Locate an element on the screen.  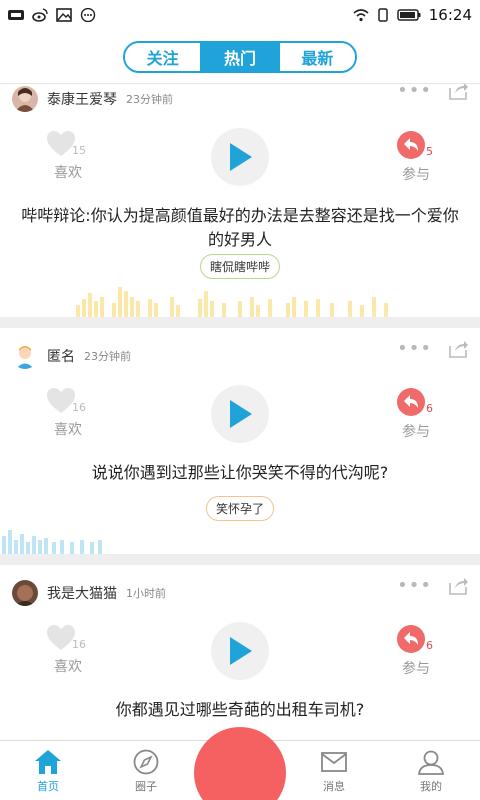
nav-home: 首页 is located at coordinates (48, 771).